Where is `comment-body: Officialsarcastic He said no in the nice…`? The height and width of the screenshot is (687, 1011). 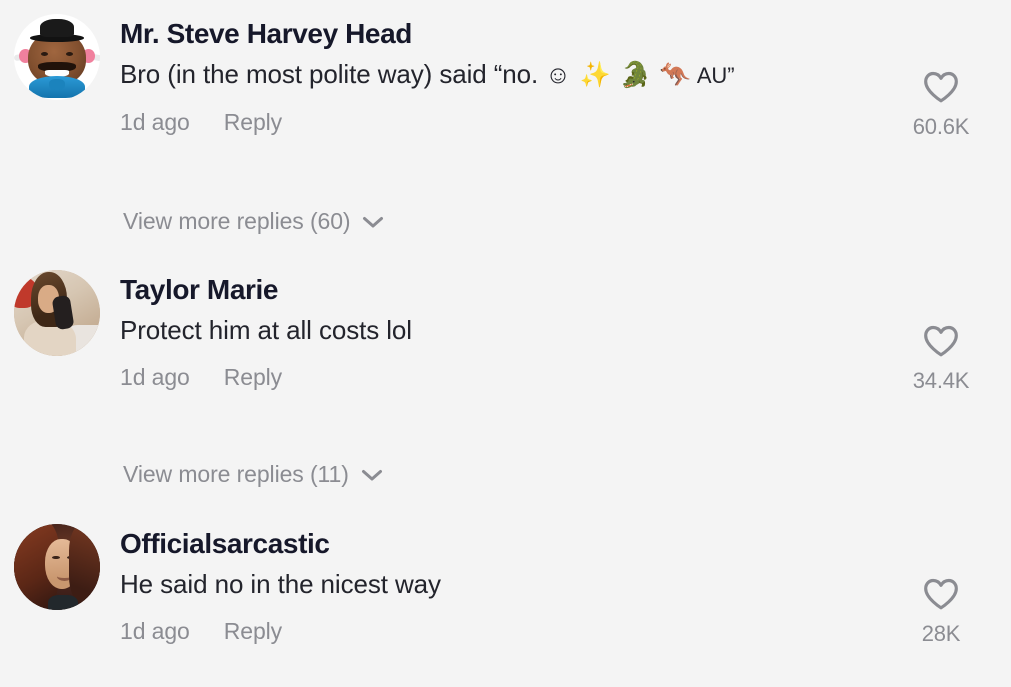
comment-body: Officialsarcastic He said no in the nice… is located at coordinates (280, 583).